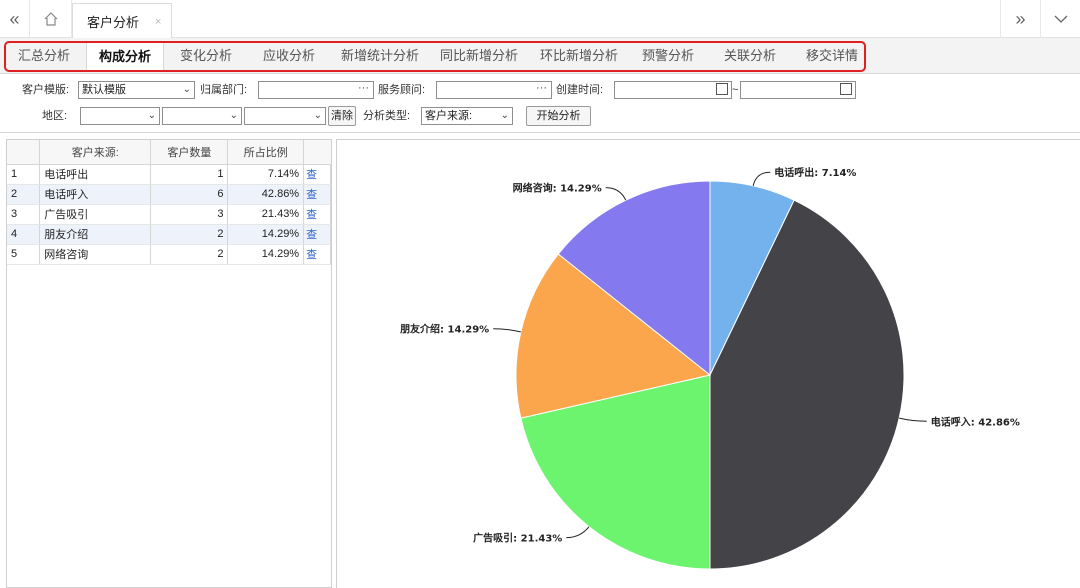  I want to click on cell-source: 朋友介绍, so click(95, 234).